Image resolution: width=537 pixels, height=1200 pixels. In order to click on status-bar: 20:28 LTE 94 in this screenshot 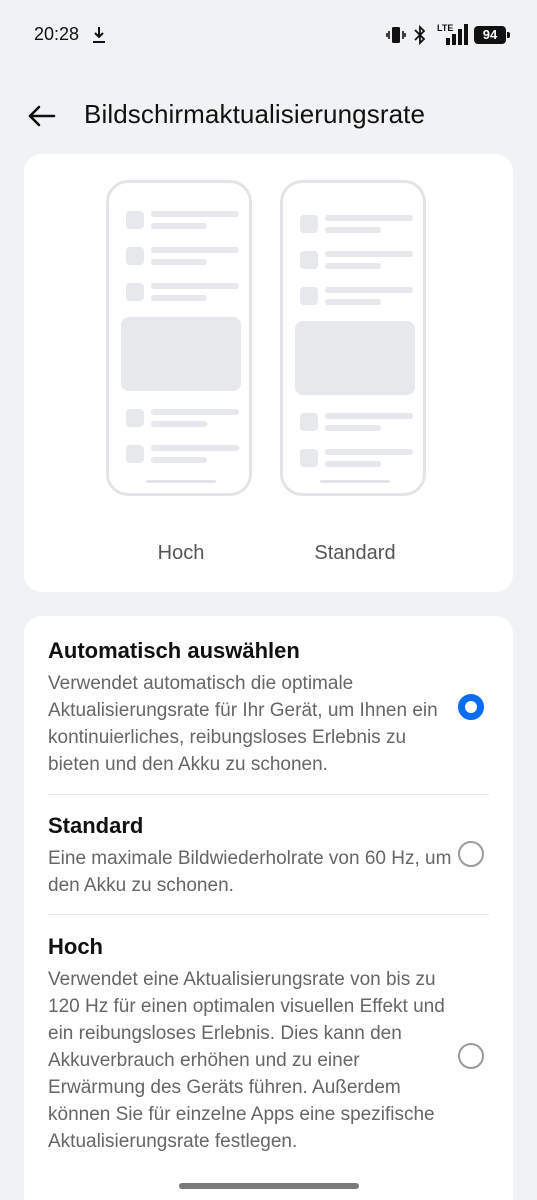, I will do `click(268, 35)`.